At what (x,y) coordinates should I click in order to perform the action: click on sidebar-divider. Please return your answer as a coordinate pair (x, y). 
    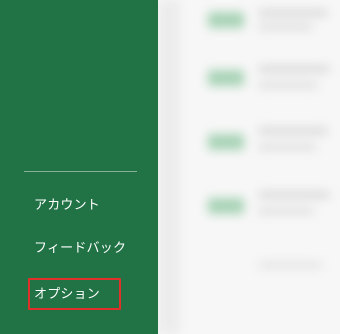
    Looking at the image, I should click on (80, 171).